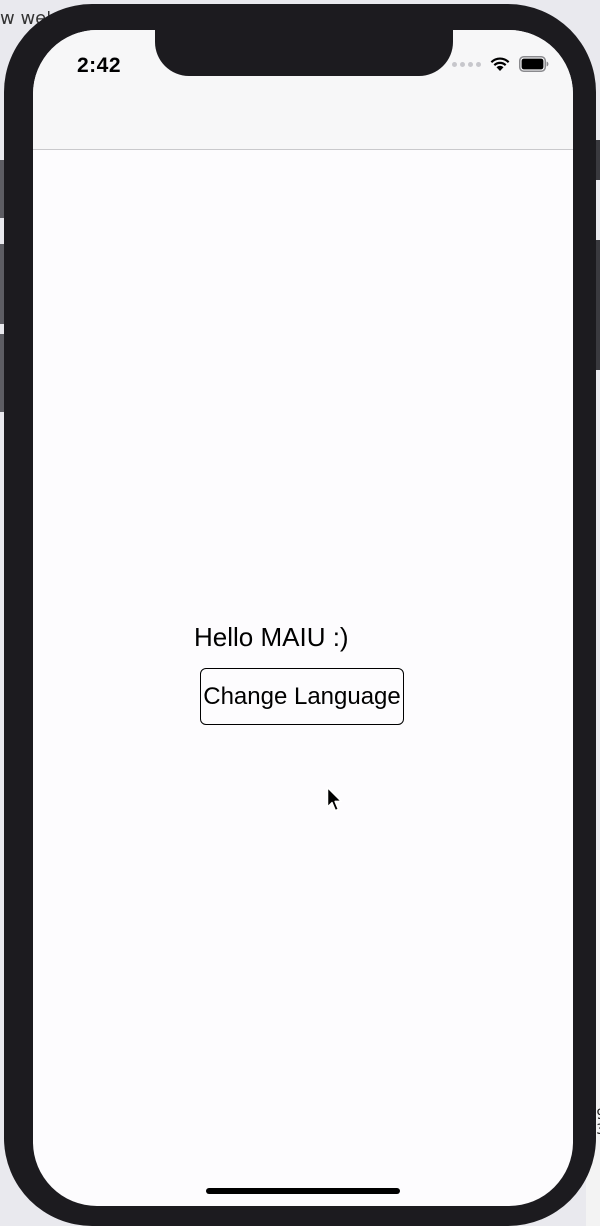 Image resolution: width=600 pixels, height=1226 pixels. Describe the element at coordinates (534, 64) in the screenshot. I see `battery-icon` at that location.